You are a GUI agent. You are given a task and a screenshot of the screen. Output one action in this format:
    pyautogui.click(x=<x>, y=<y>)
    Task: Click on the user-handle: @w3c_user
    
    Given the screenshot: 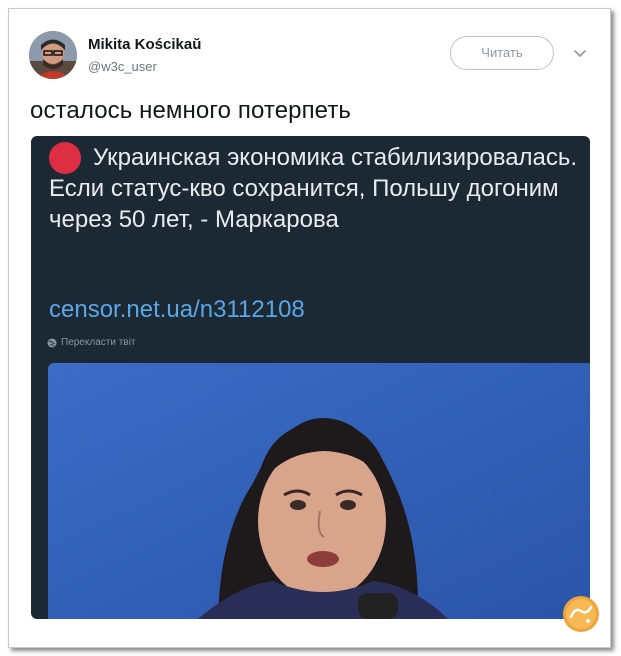 What is the action you would take?
    pyautogui.click(x=122, y=66)
    